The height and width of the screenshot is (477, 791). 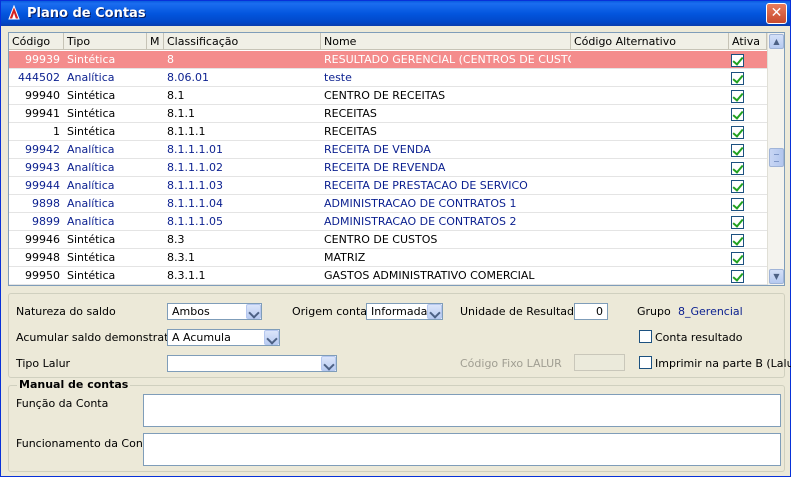 I want to click on cell-classificacao: 8.3.1.1, so click(x=186, y=275).